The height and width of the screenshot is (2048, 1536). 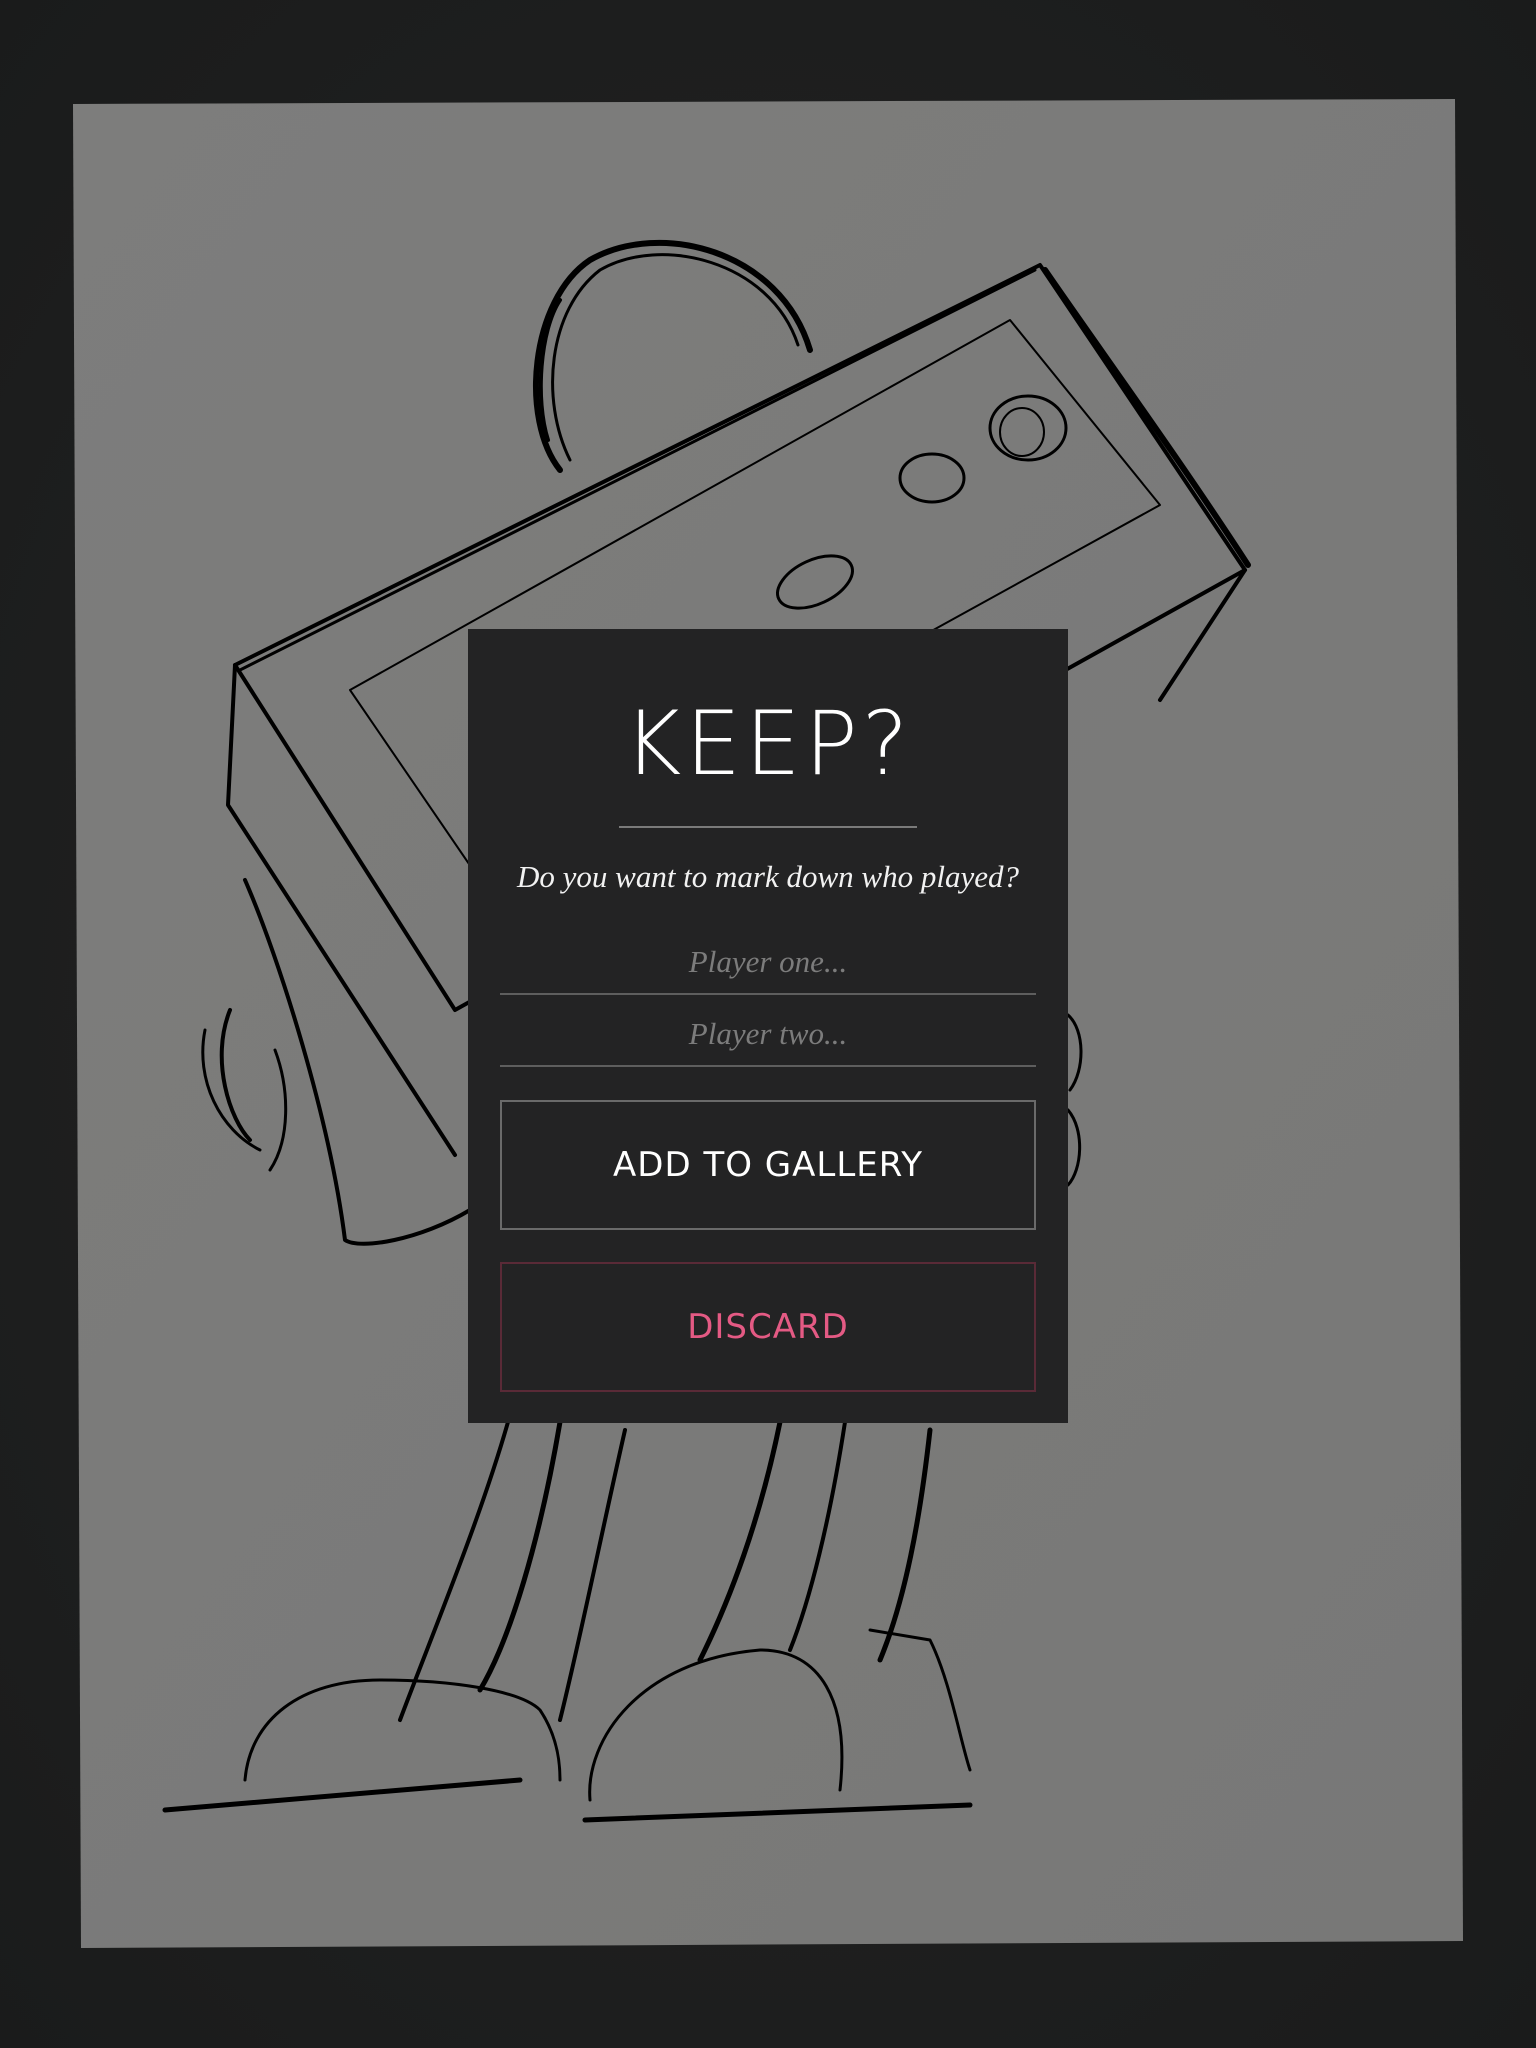 I want to click on dialog-prompt: Do you want to mark down who played?, so click(x=768, y=876).